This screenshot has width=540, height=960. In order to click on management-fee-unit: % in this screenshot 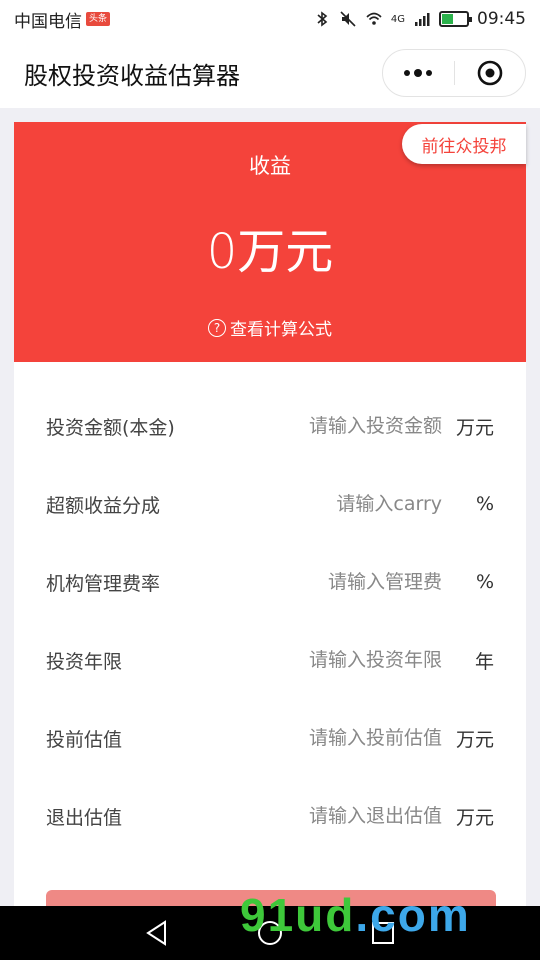, I will do `click(484, 582)`.